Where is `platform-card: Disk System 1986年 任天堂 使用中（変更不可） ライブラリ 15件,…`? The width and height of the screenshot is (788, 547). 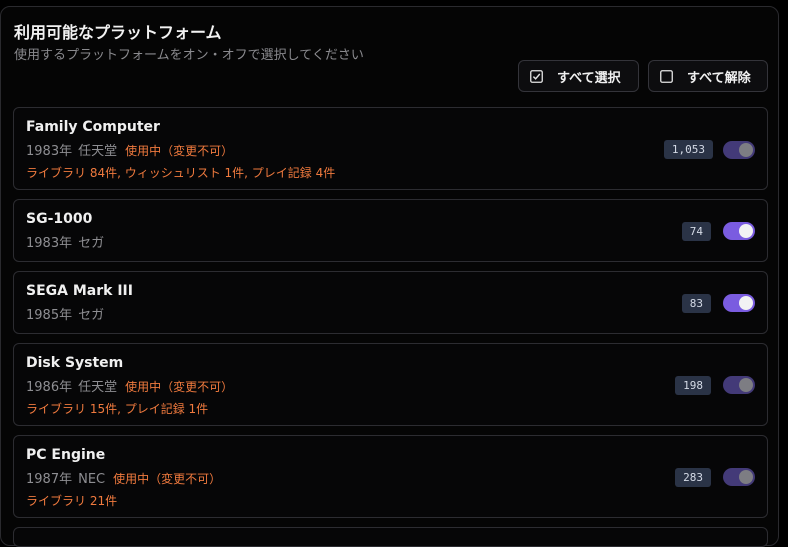 platform-card: Disk System 1986年 任天堂 使用中（変更不可） ライブラリ 15件,… is located at coordinates (390, 384).